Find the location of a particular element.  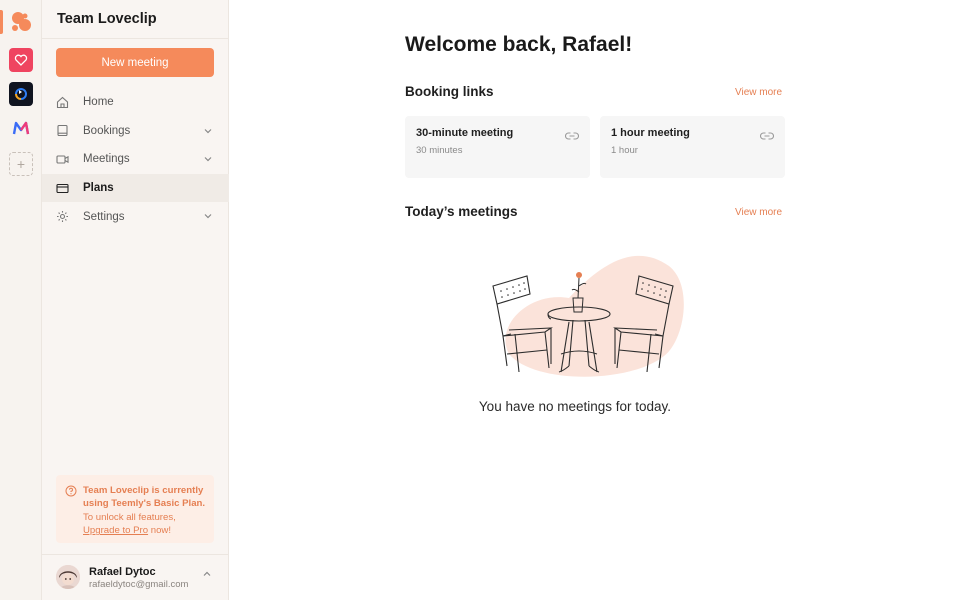

add-workspace-icon: + is located at coordinates (21, 164).